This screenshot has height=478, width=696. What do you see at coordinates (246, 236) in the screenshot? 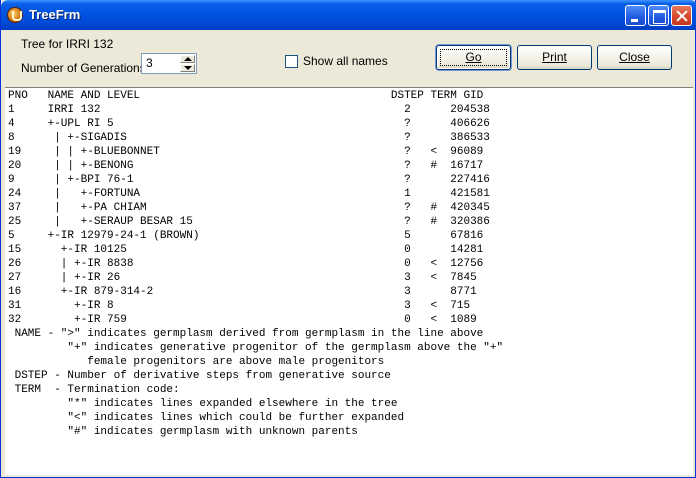
I see `output-line: 5 +-IR 12979-24-1 (BROWN) 5 67816` at bounding box center [246, 236].